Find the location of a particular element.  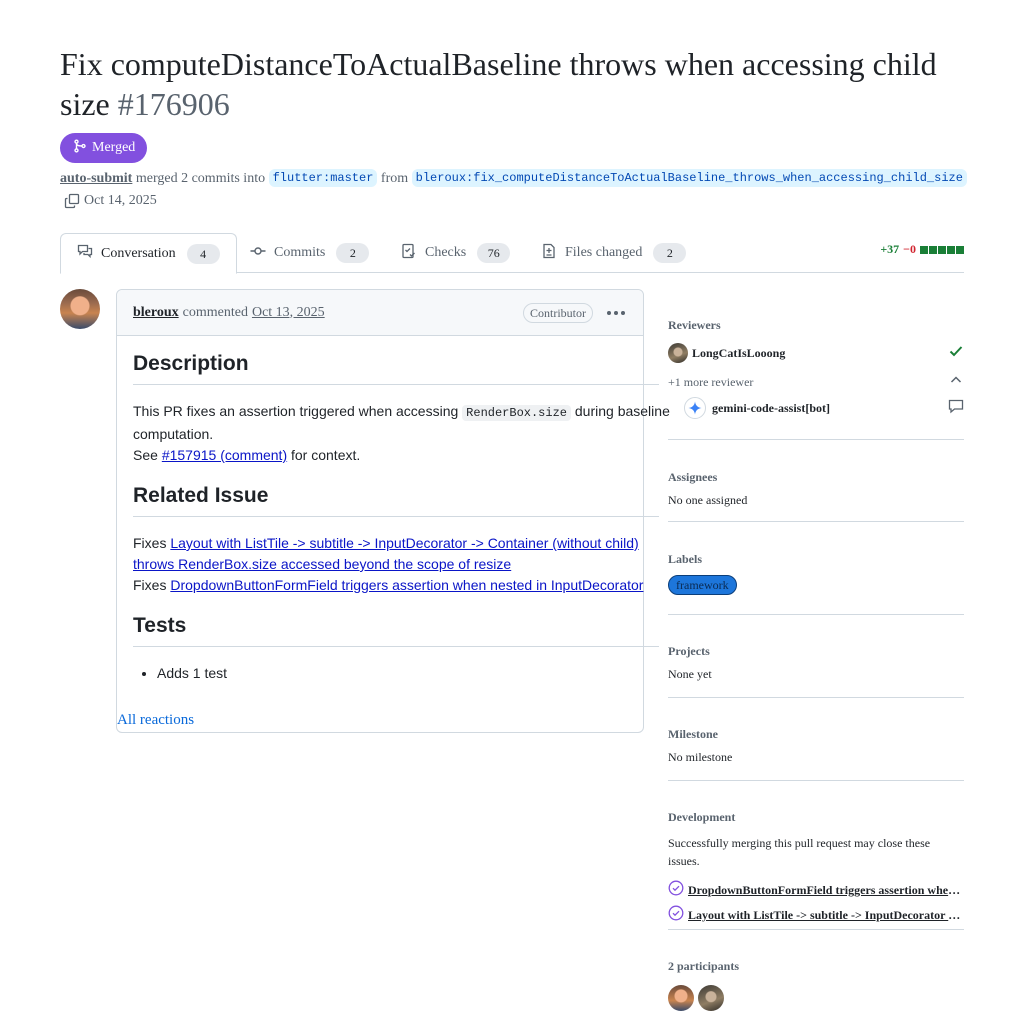

reviewer-bot-row: gemini-code-assist[bot] is located at coordinates (816, 408).